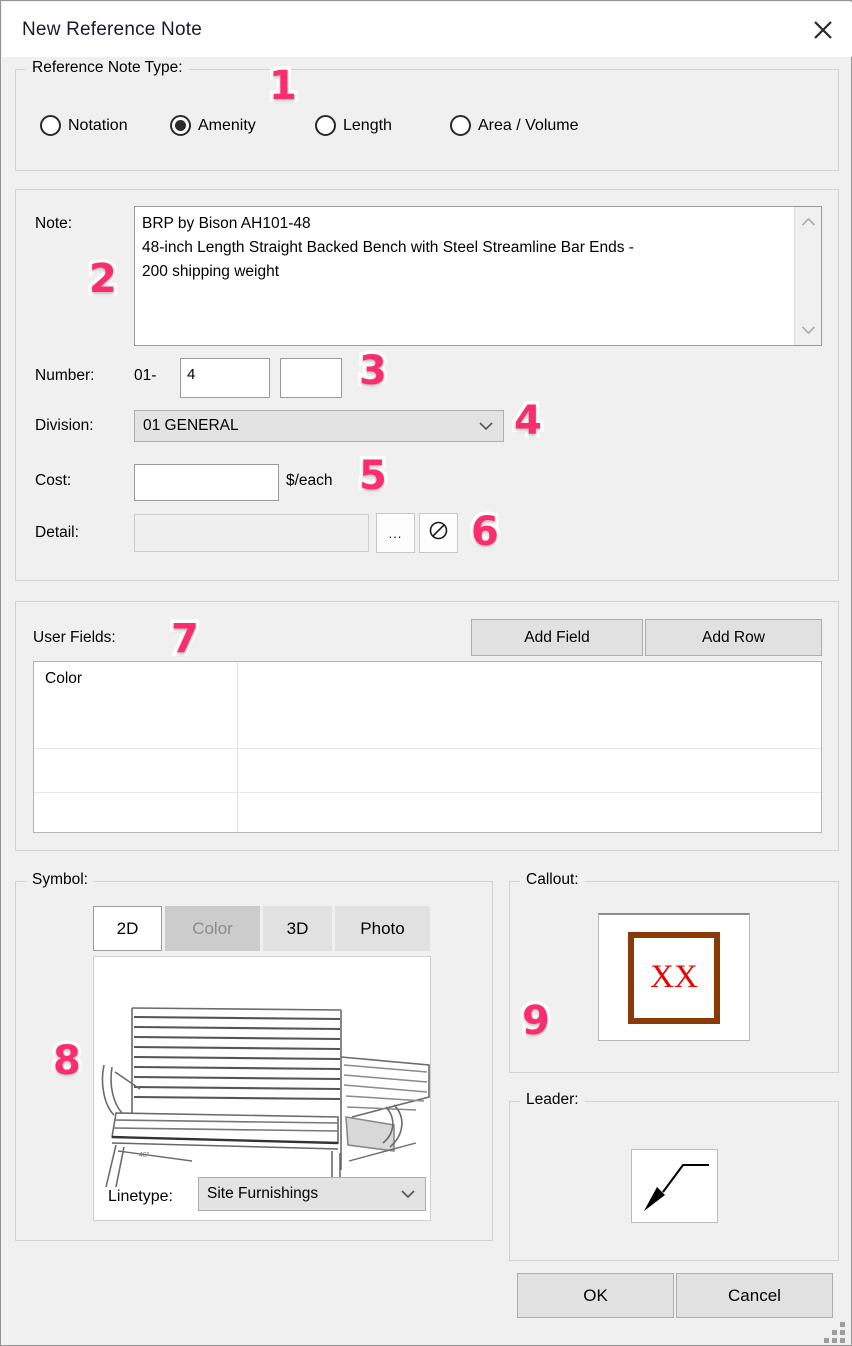 The image size is (852, 1346). I want to click on symbol-tab-color-label: Color, so click(212, 928).